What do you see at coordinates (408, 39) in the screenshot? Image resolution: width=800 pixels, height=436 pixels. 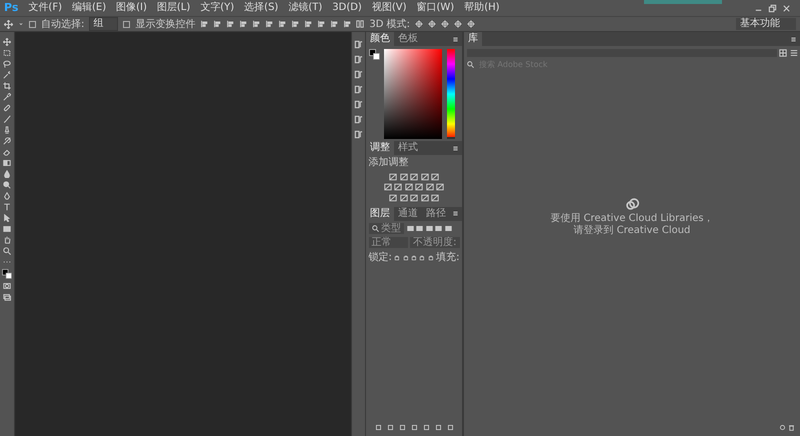 I see `panel-tab: 色板` at bounding box center [408, 39].